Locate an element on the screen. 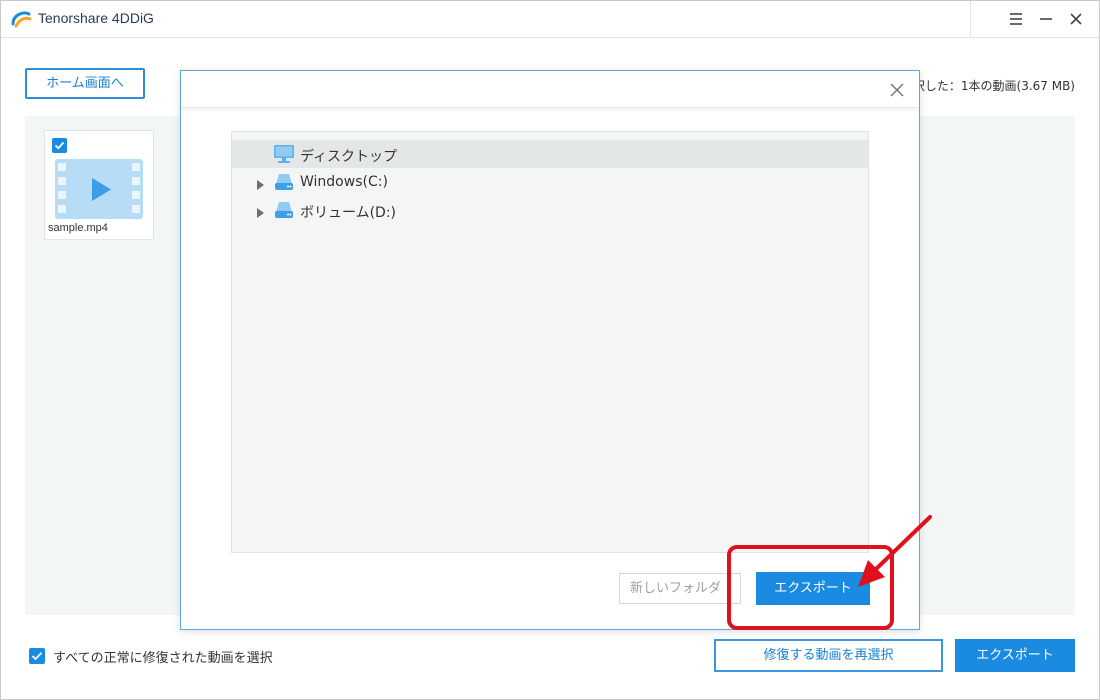 The height and width of the screenshot is (700, 1100). menu-icon is located at coordinates (1016, 19).